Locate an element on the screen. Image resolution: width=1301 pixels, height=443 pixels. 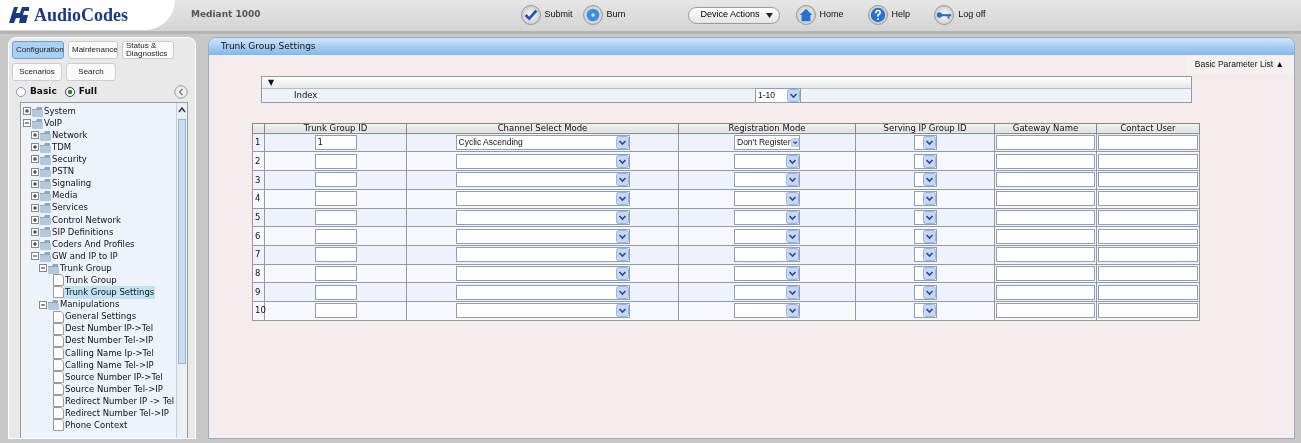
tree-item: Coders And Profiles is located at coordinates (93, 244).